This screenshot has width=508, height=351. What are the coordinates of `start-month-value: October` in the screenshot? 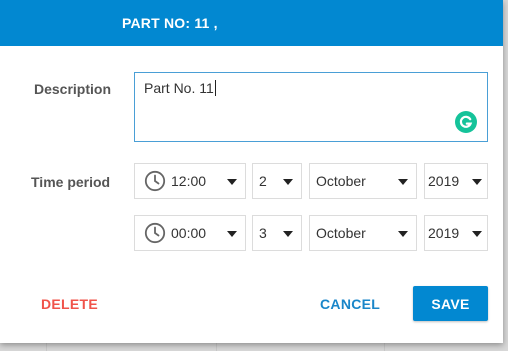 It's located at (341, 181).